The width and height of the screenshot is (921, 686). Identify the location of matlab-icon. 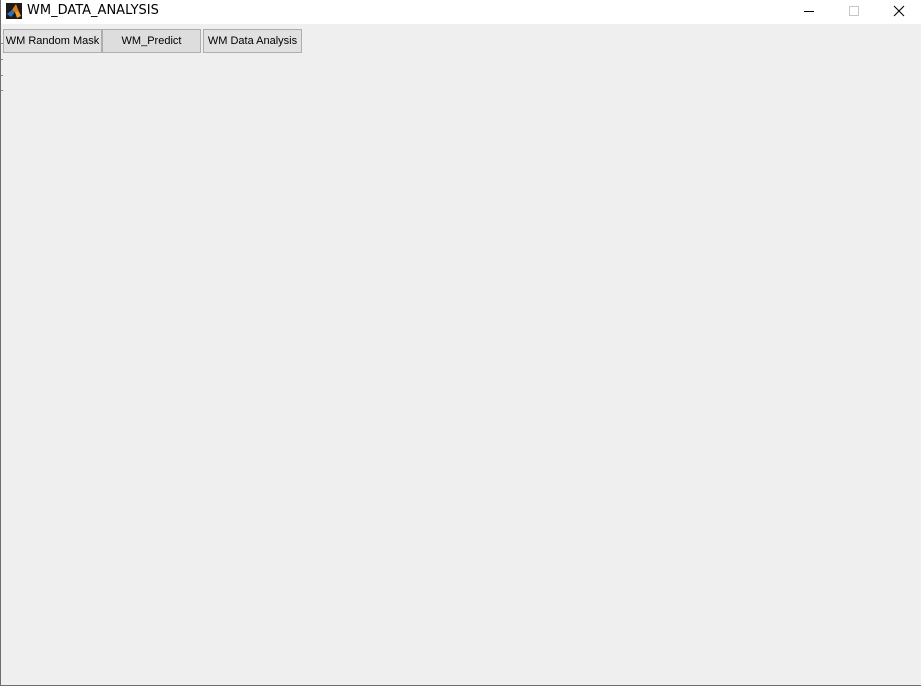
(14, 11).